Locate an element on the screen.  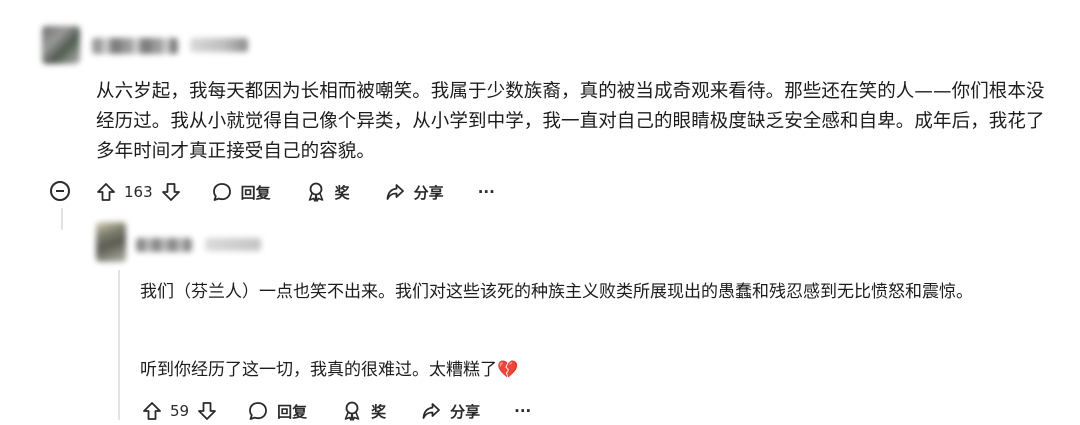
vote-group: 163 is located at coordinates (138, 192).